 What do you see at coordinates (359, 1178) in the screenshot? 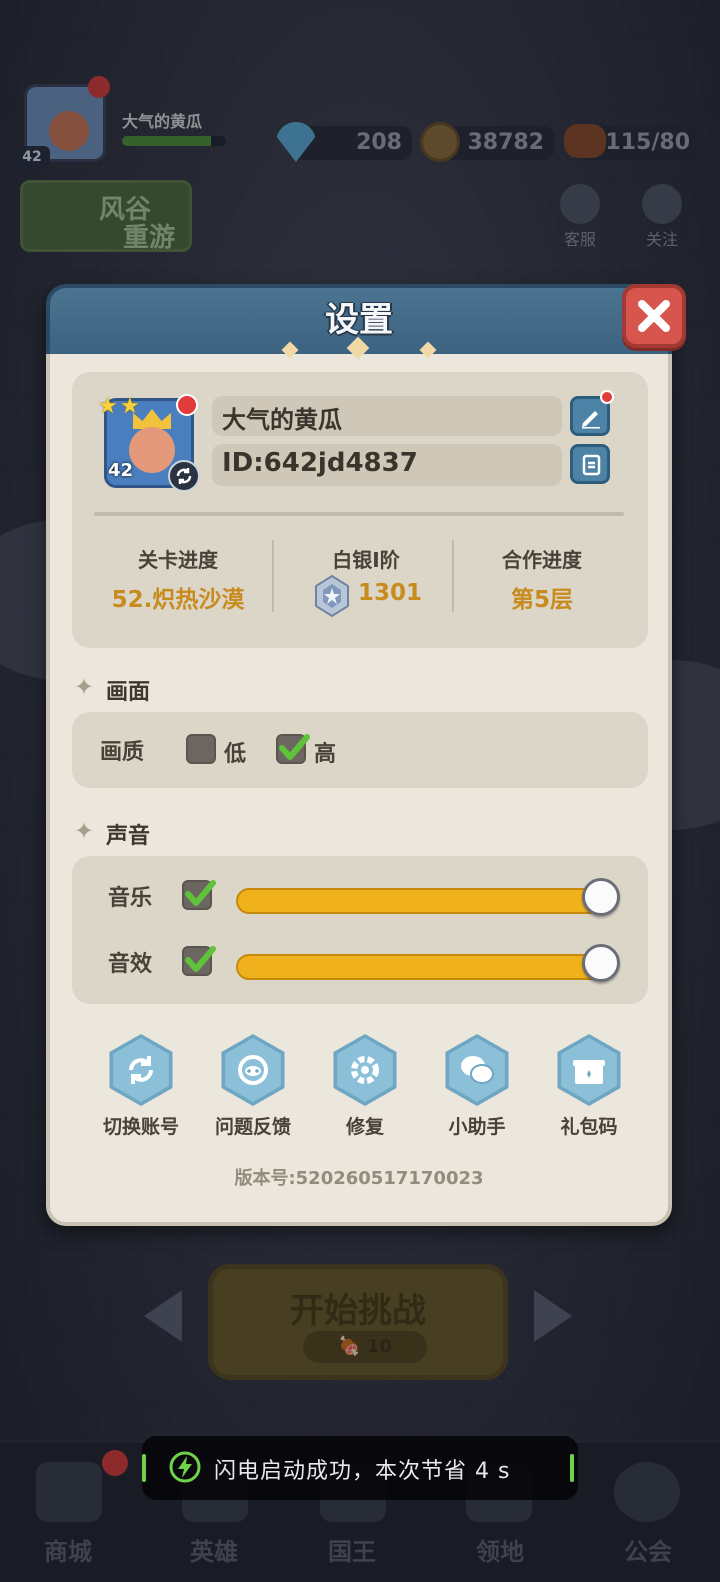
I see `version-text: 版本号:520260517170023` at bounding box center [359, 1178].